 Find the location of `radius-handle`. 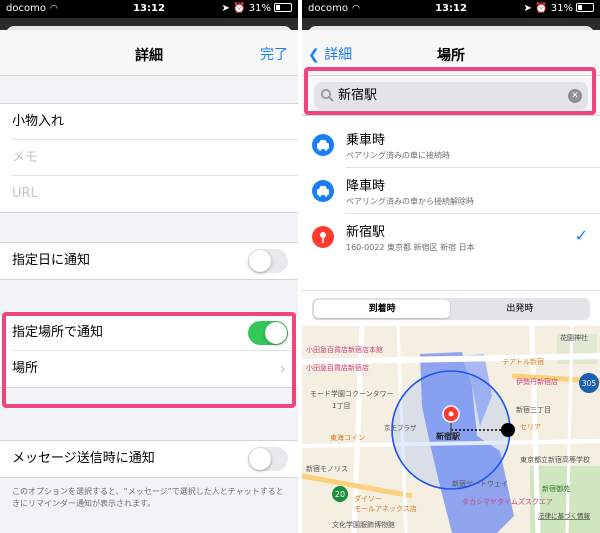

radius-handle is located at coordinates (508, 430).